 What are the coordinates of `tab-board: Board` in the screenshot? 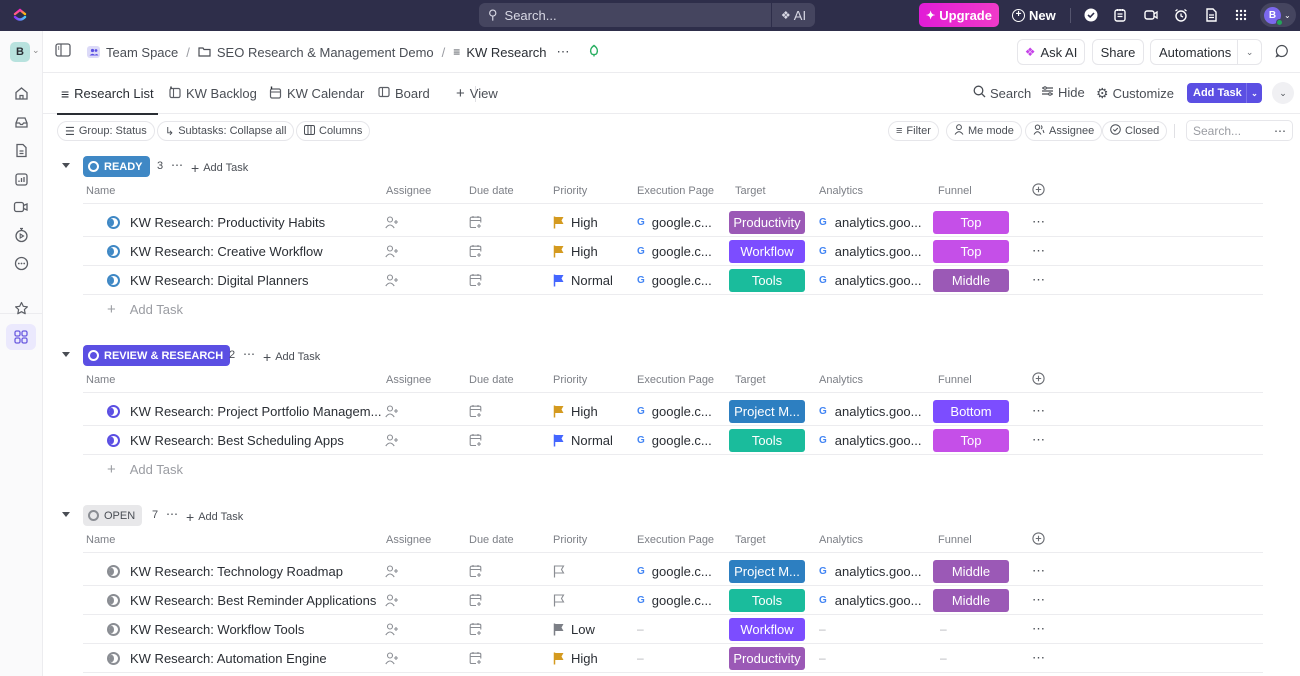 It's located at (404, 93).